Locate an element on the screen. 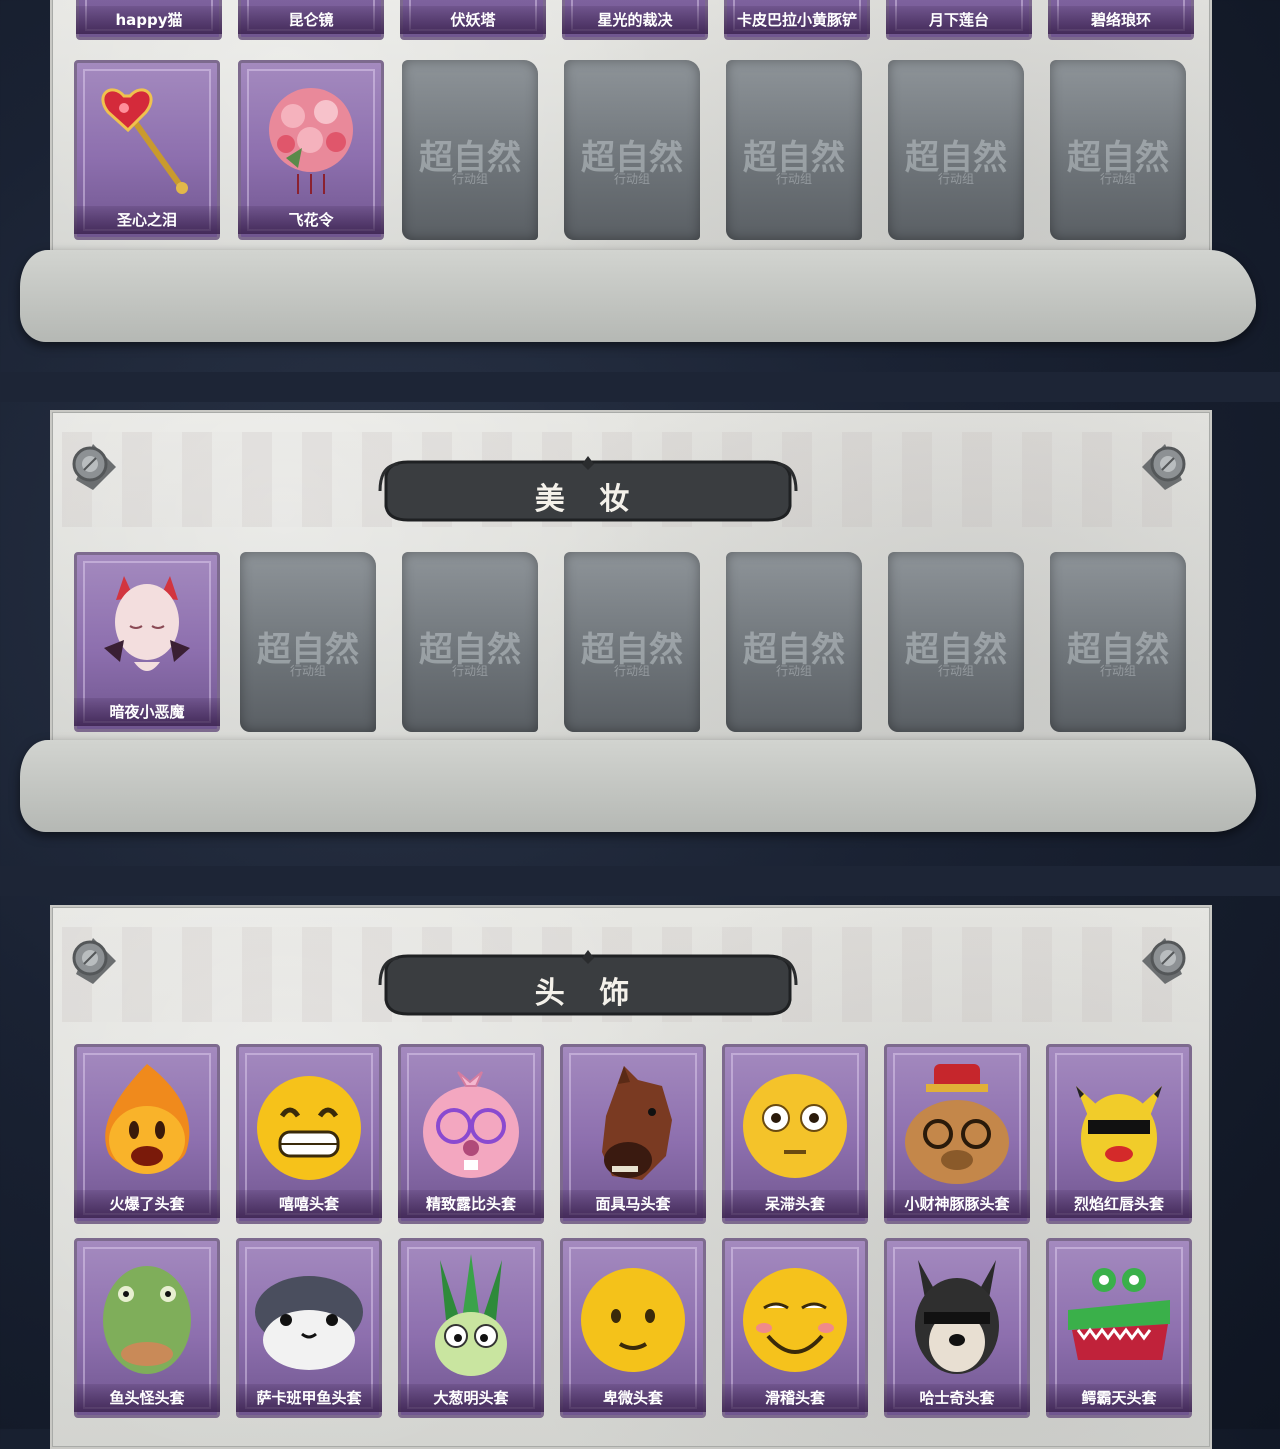 This screenshot has width=1280, height=1449. item-card-grin-head: 嘻嘻头套 is located at coordinates (309, 1134).